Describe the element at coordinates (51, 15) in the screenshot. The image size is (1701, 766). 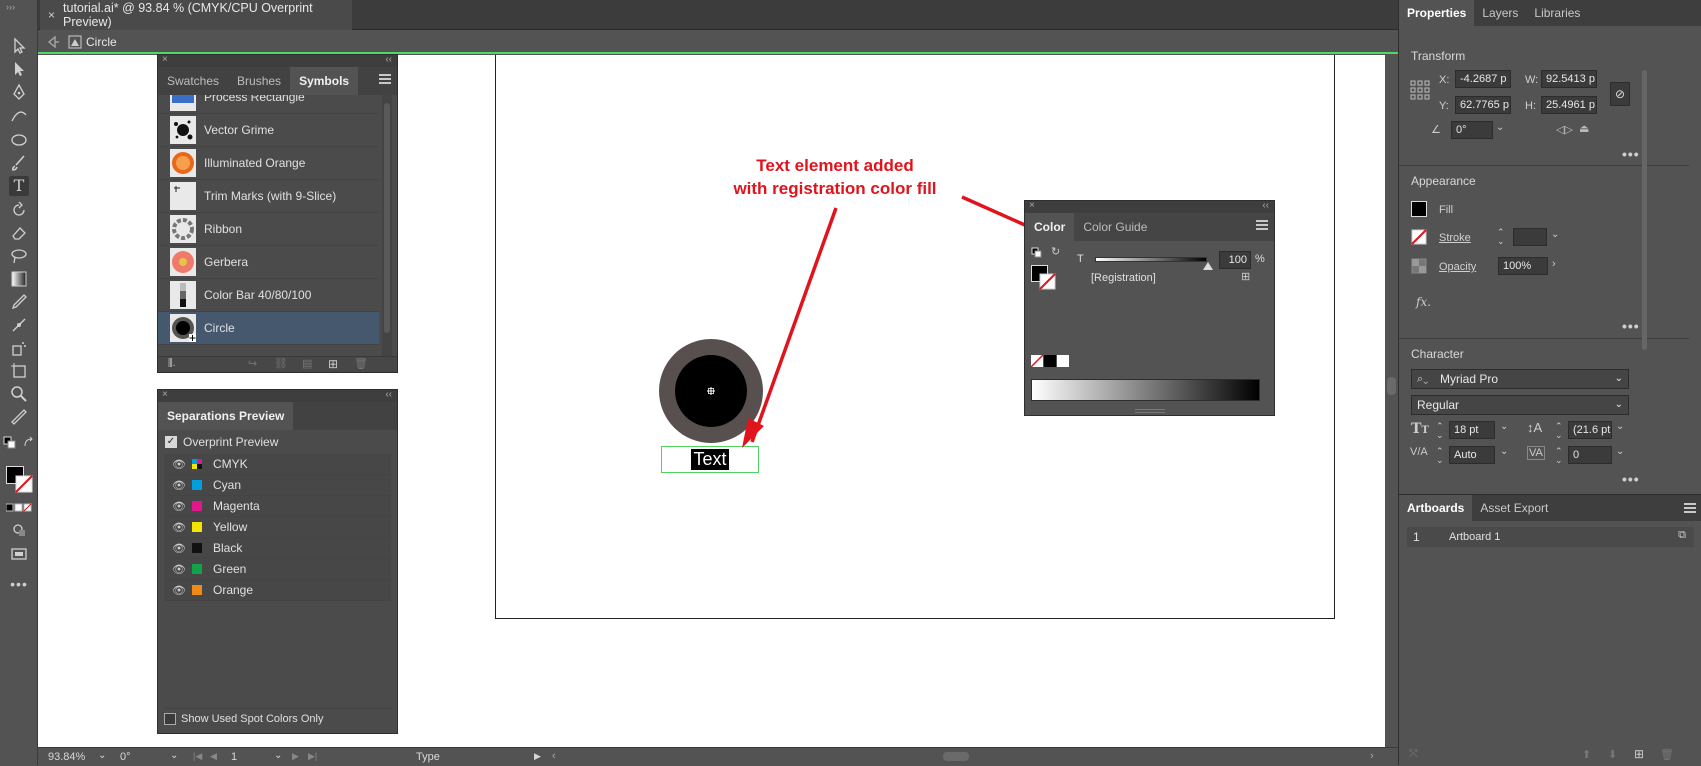
I see `close-tab-icon: ×` at that location.